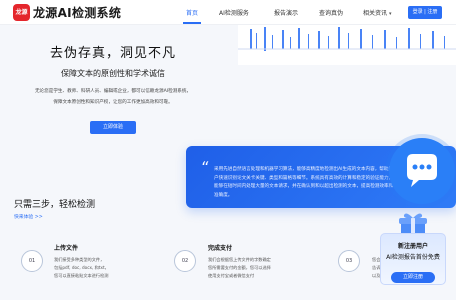 The image size is (456, 300). I want to click on step-1-number: 01, so click(32, 261).